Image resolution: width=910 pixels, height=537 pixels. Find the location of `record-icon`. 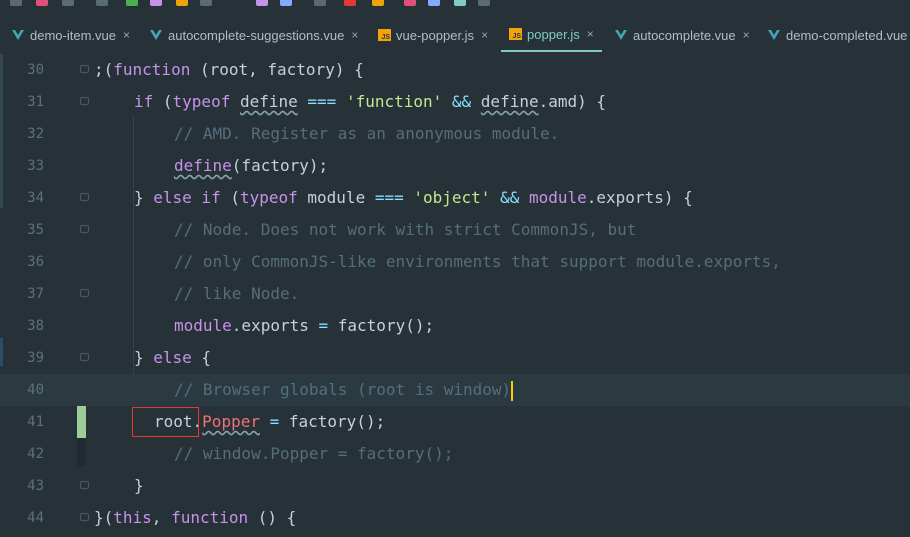

record-icon is located at coordinates (350, 3).